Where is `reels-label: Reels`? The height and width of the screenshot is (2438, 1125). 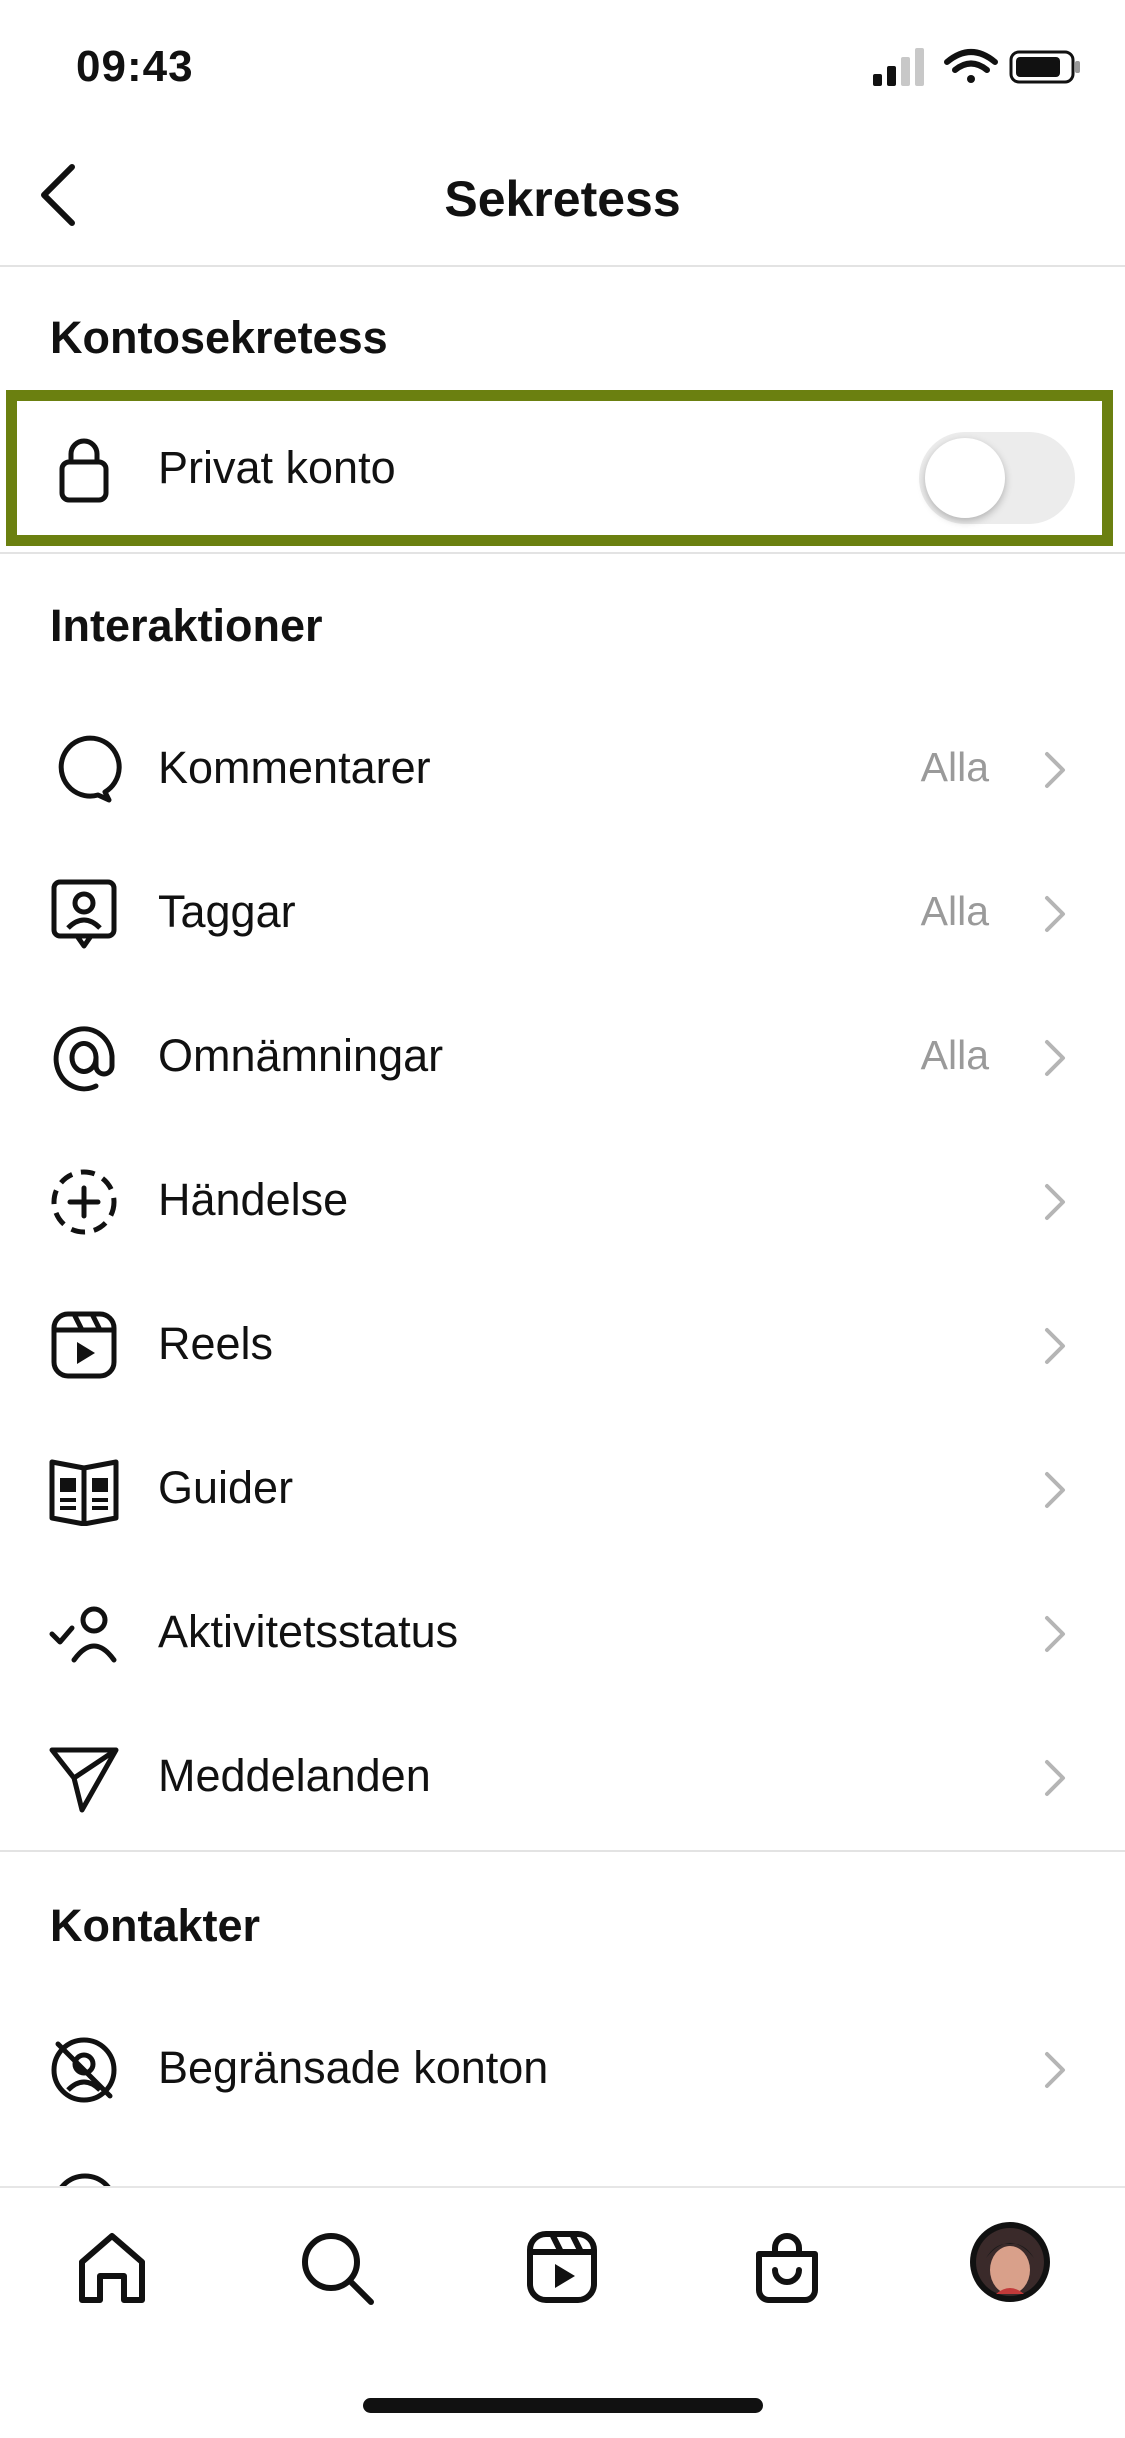
reels-label: Reels is located at coordinates (216, 1343).